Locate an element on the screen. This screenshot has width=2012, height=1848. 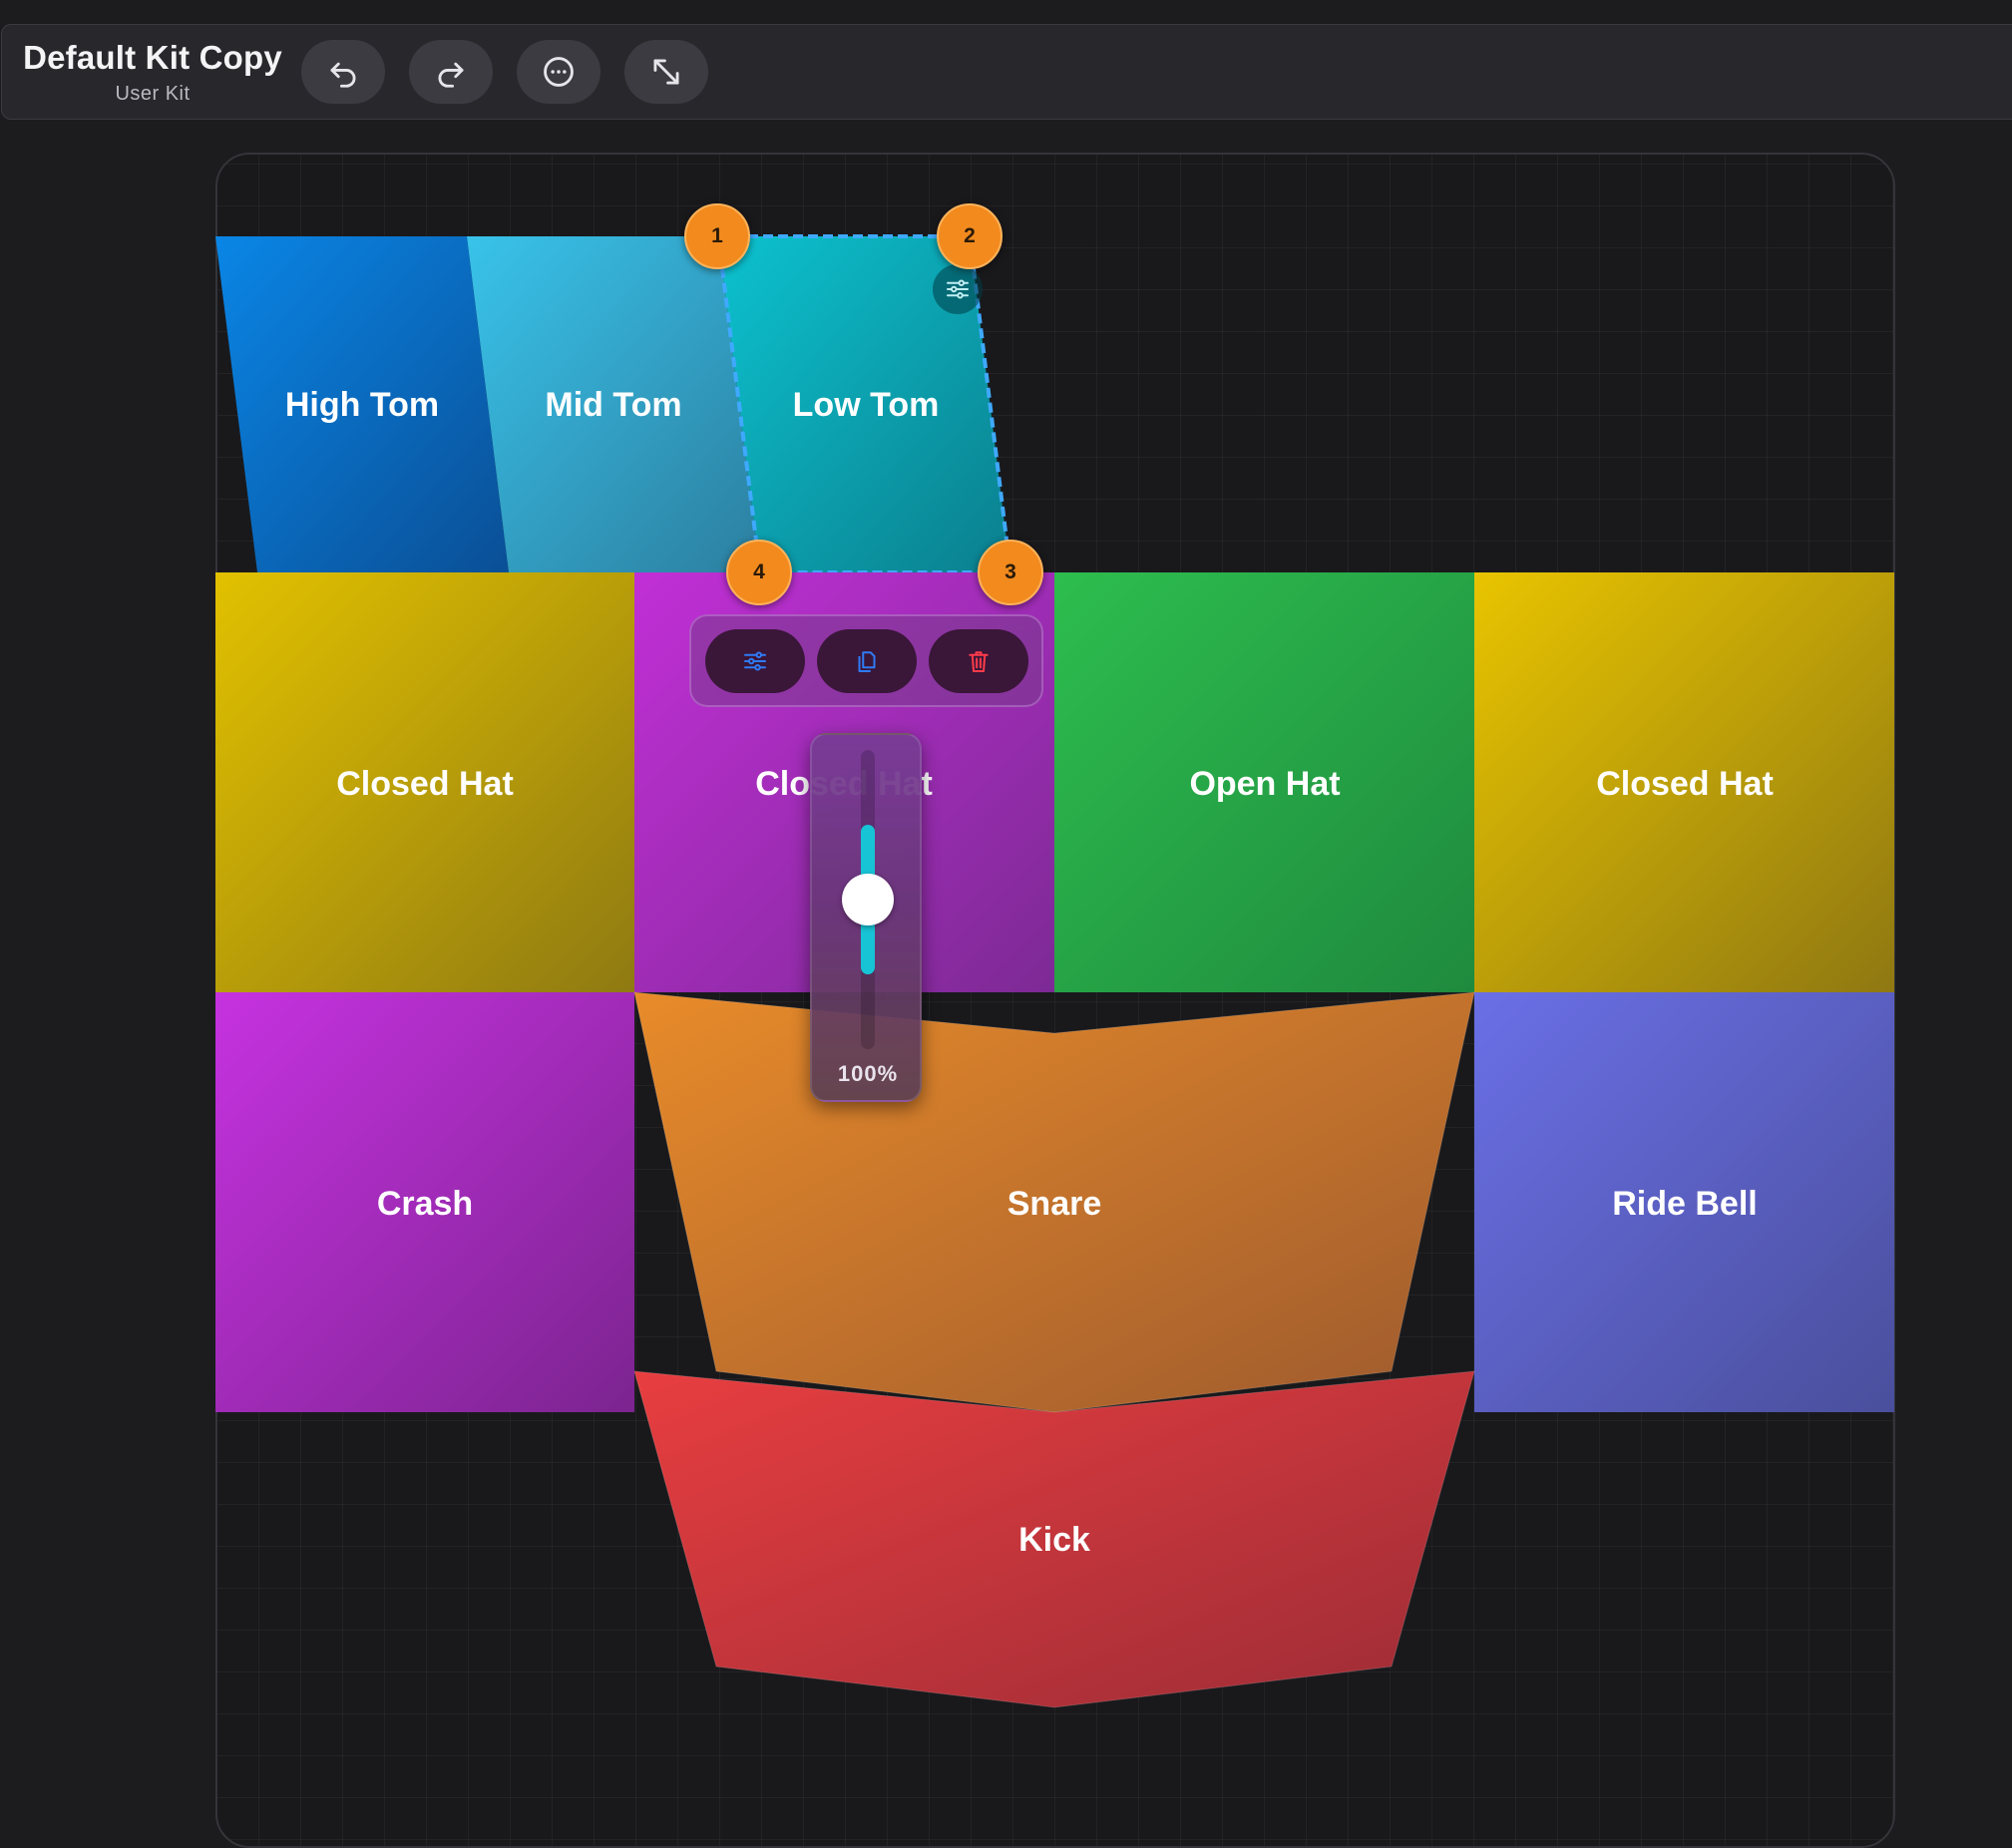
svg-text: Kick is located at coordinates (1054, 1540).